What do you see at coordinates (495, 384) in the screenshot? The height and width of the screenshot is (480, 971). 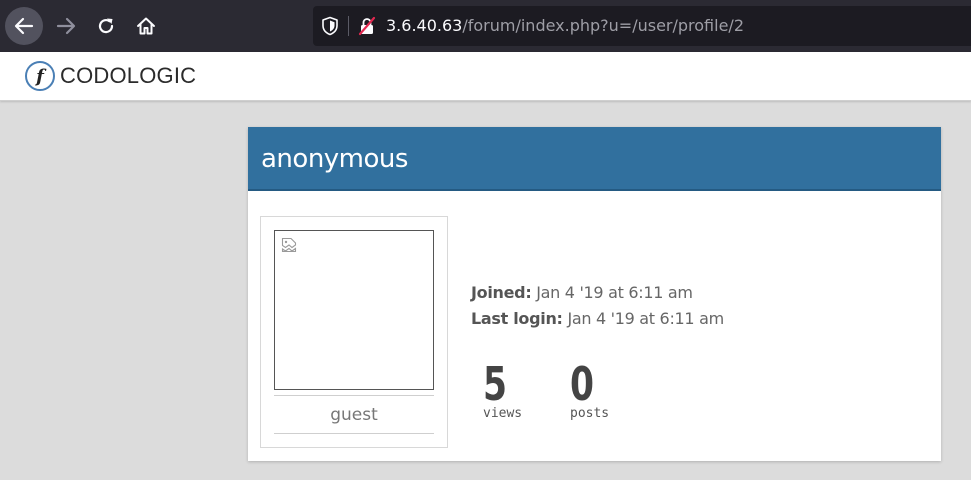 I see `views-count: 5` at bounding box center [495, 384].